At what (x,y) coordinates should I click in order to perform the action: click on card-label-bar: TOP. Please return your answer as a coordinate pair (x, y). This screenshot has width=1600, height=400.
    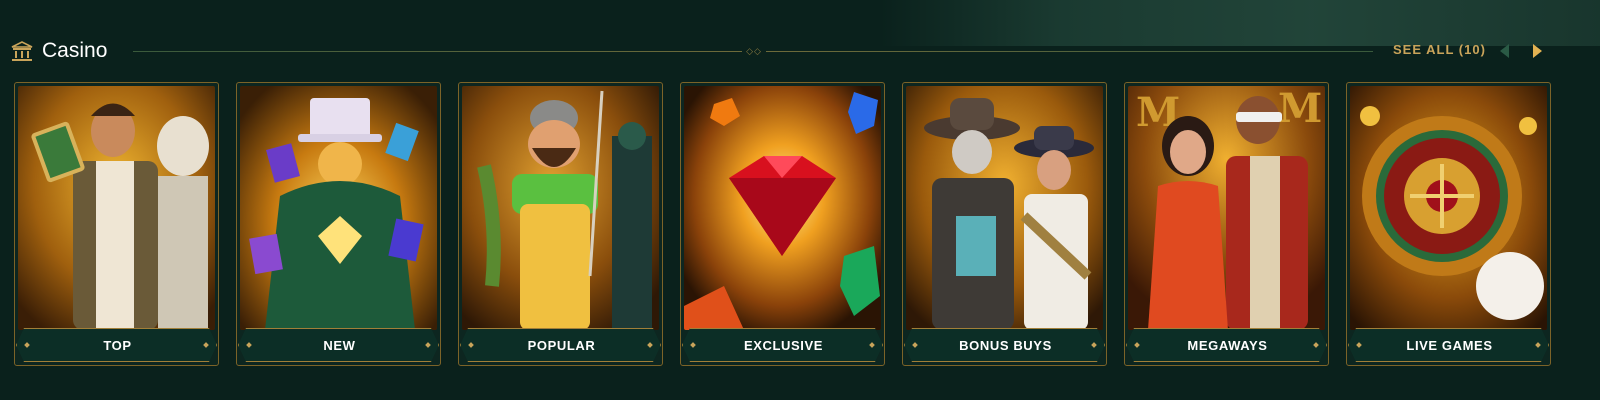
    Looking at the image, I should click on (116, 345).